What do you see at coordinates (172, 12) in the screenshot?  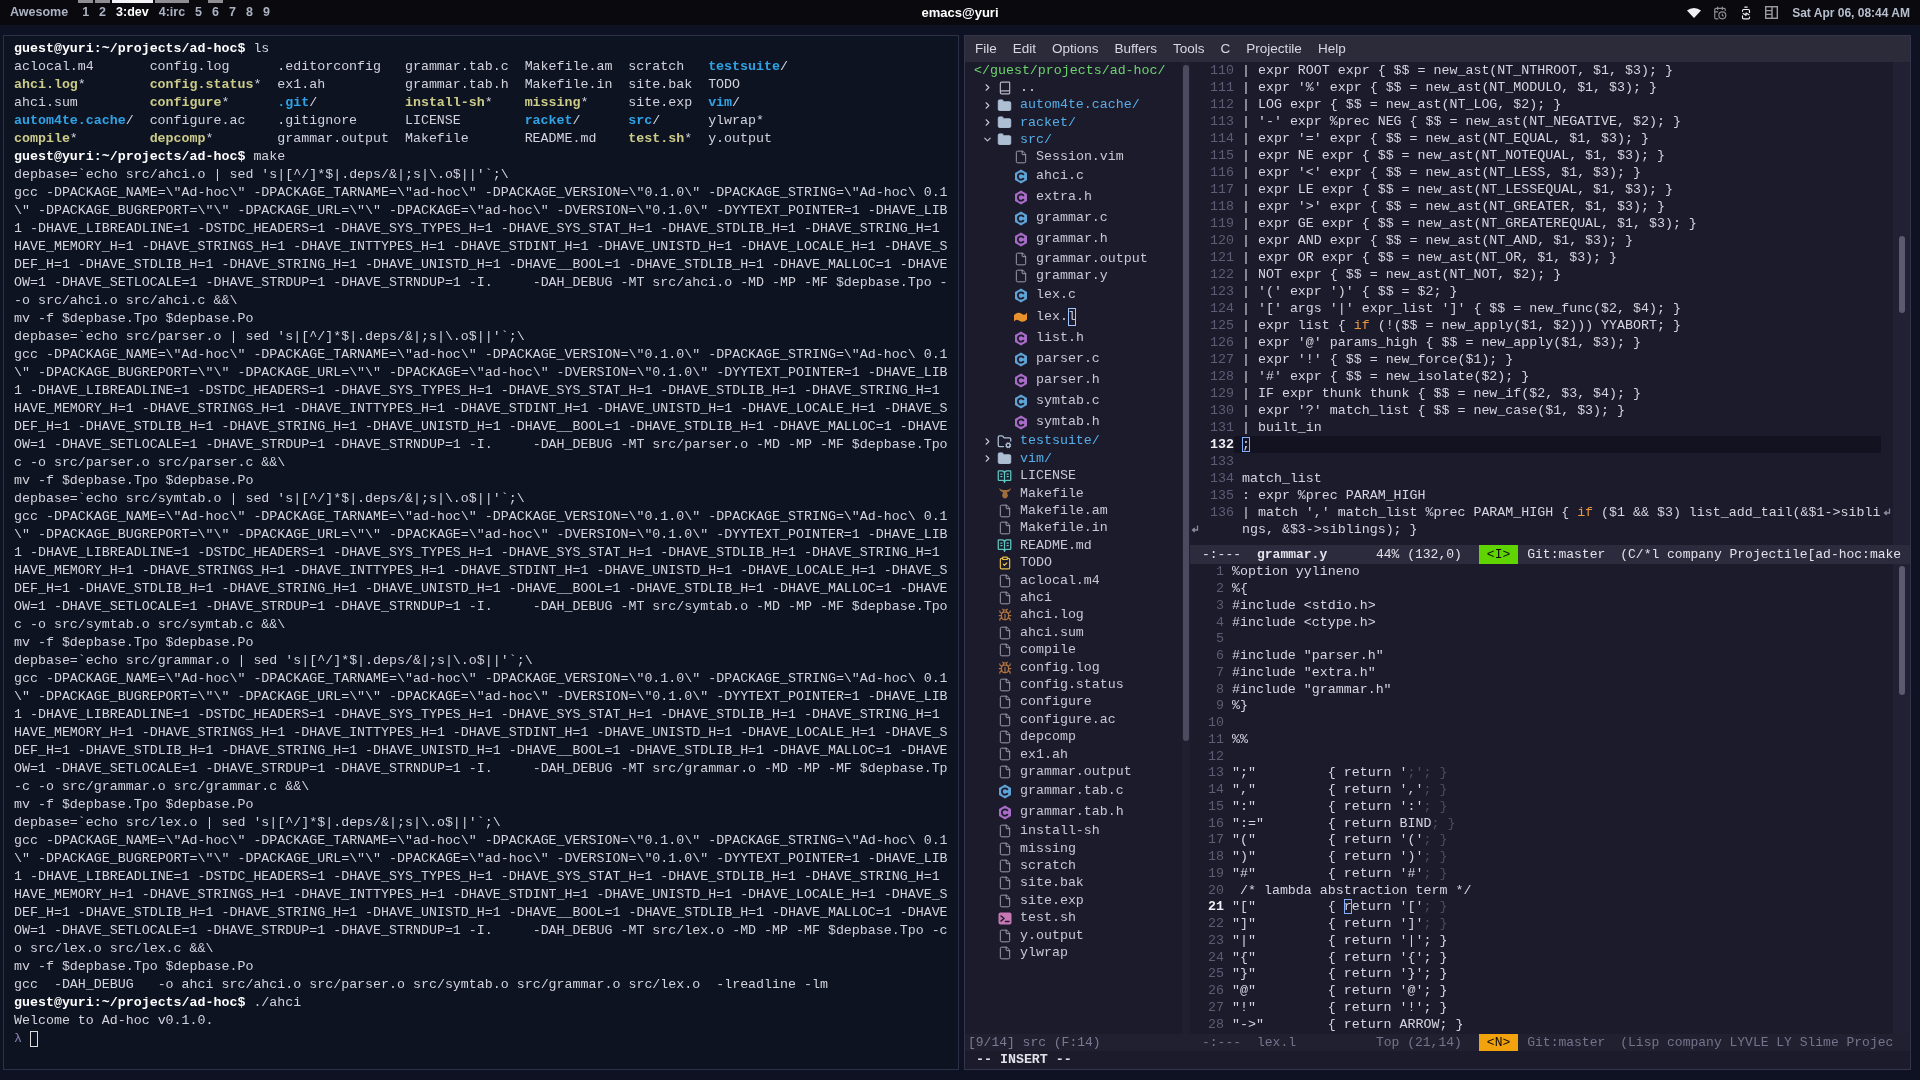 I see `workspace-tag: 4:irc` at bounding box center [172, 12].